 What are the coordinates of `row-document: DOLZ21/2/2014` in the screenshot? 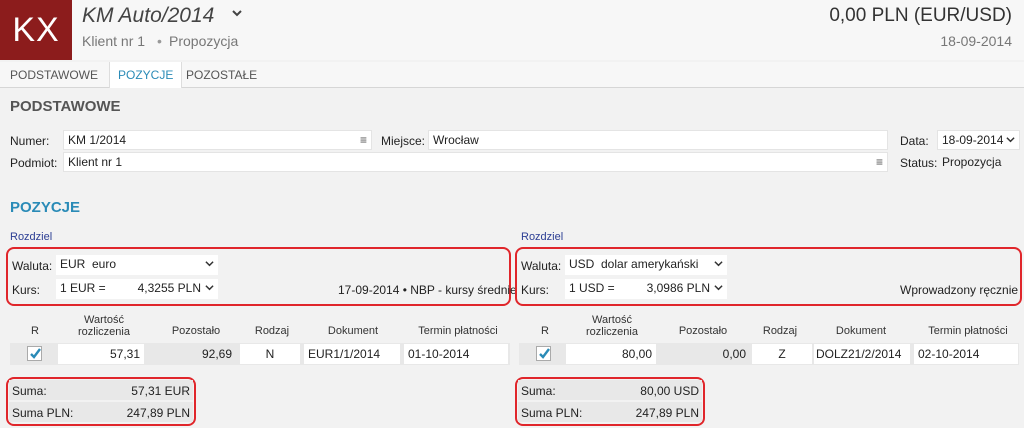 It's located at (862, 354).